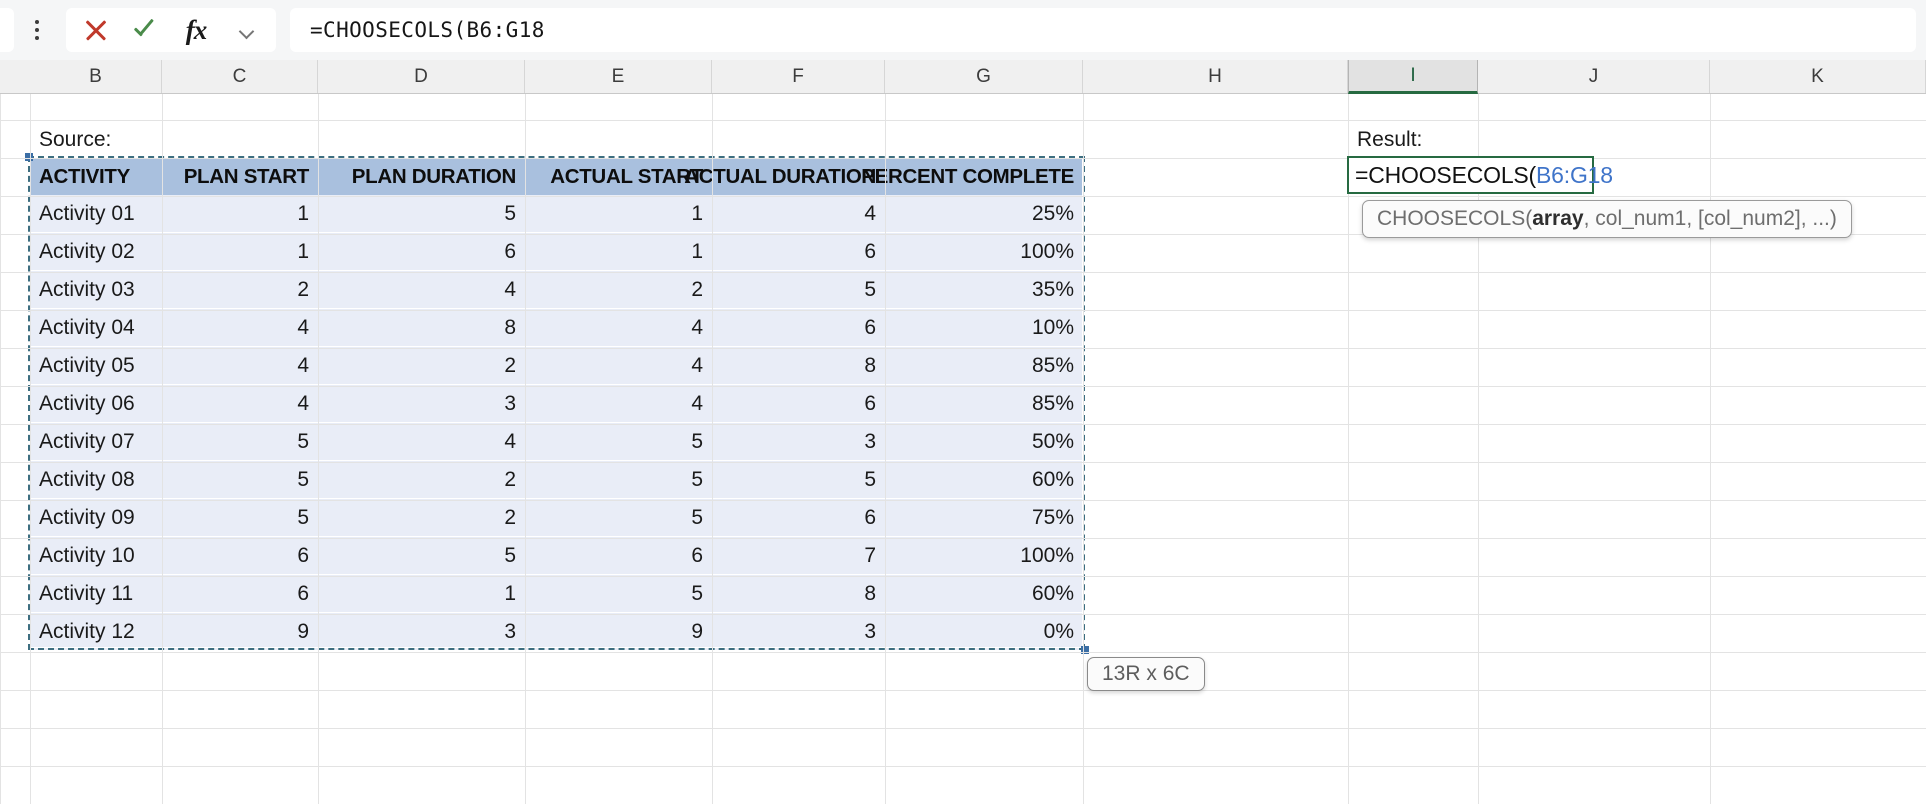 Image resolution: width=1926 pixels, height=804 pixels. I want to click on column-header-i: I, so click(1413, 77).